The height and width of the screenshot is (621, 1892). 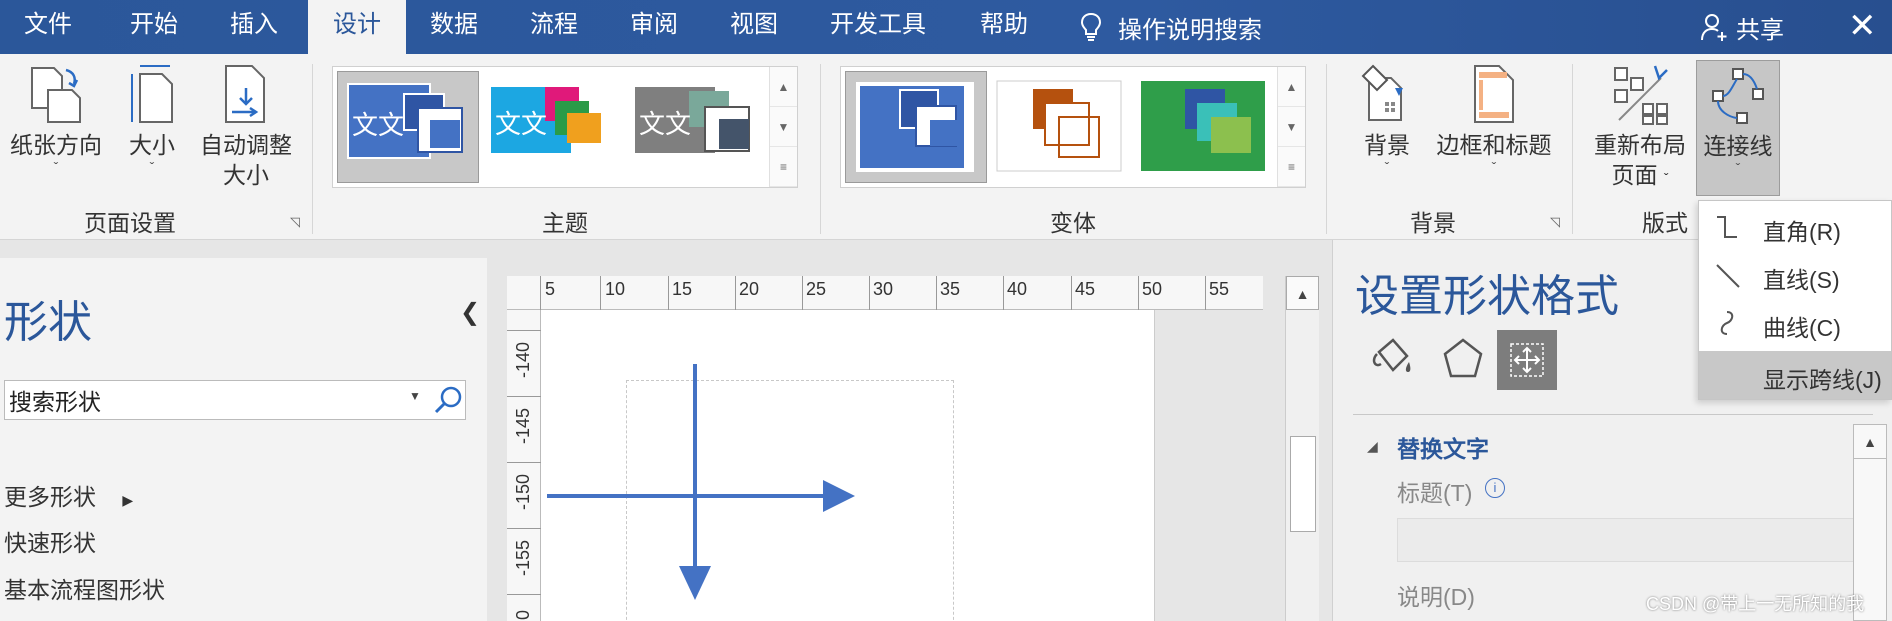 What do you see at coordinates (470, 312) in the screenshot?
I see `collapse-pane-icon: ❮` at bounding box center [470, 312].